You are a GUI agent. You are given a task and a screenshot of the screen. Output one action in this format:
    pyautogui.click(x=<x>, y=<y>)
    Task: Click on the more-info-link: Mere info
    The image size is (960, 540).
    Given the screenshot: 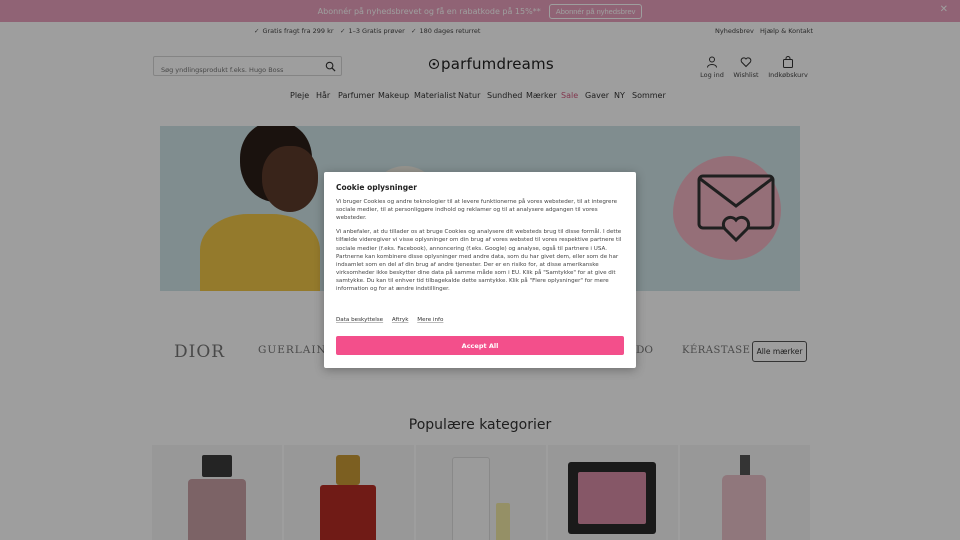 What is the action you would take?
    pyautogui.click(x=430, y=320)
    